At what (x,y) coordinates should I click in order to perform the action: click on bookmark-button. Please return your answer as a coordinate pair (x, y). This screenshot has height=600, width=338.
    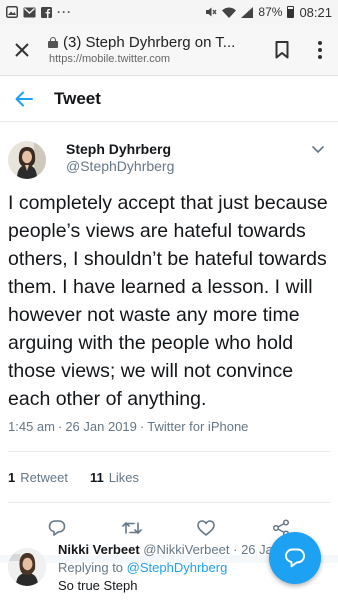
    Looking at the image, I should click on (282, 50).